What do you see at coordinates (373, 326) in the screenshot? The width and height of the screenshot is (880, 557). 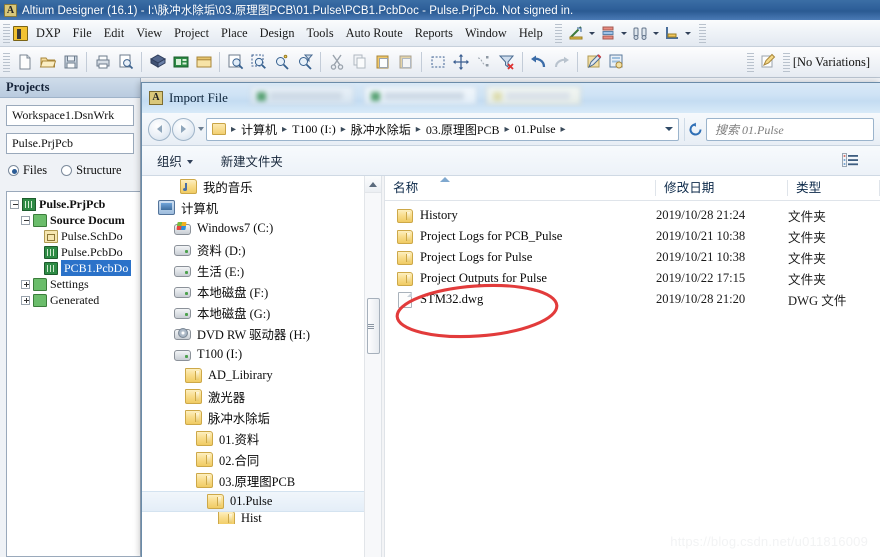 I see `scrollbar-thumb` at bounding box center [373, 326].